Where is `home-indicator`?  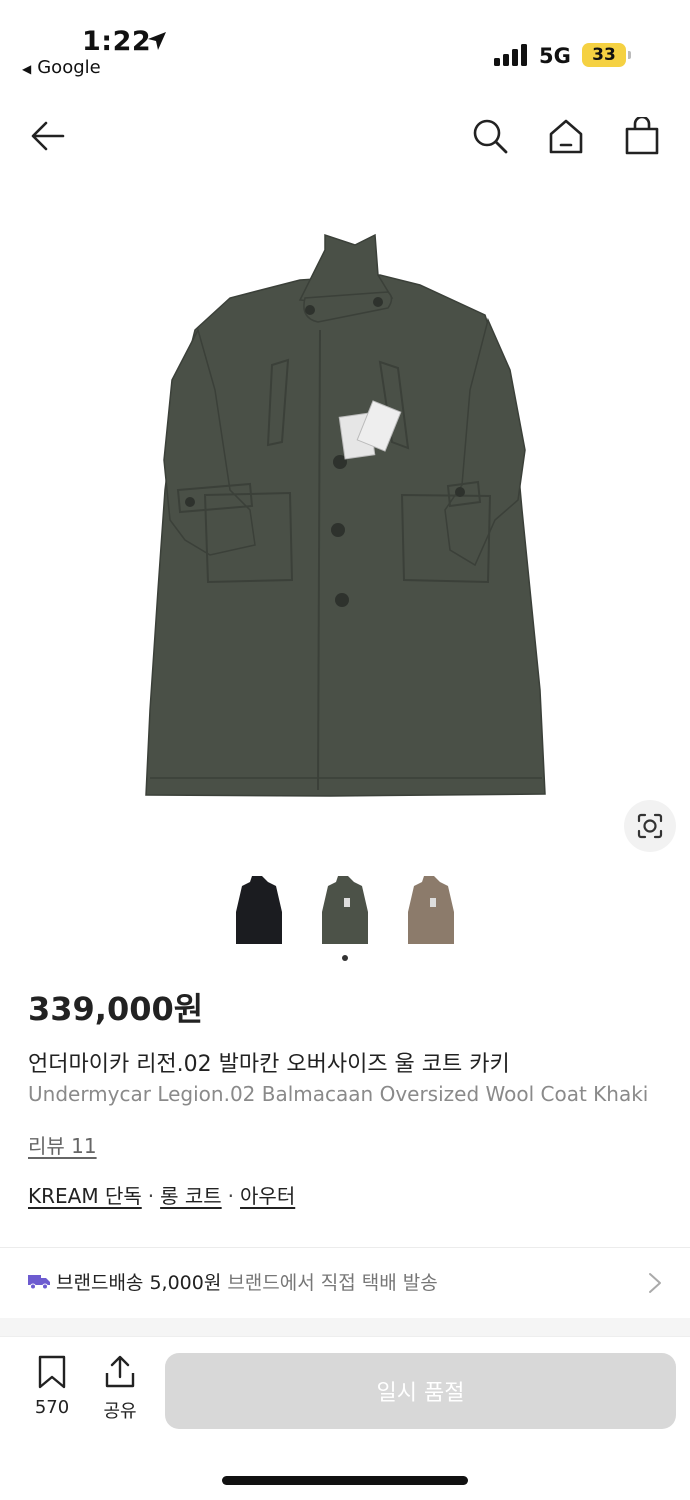
home-indicator is located at coordinates (345, 1480).